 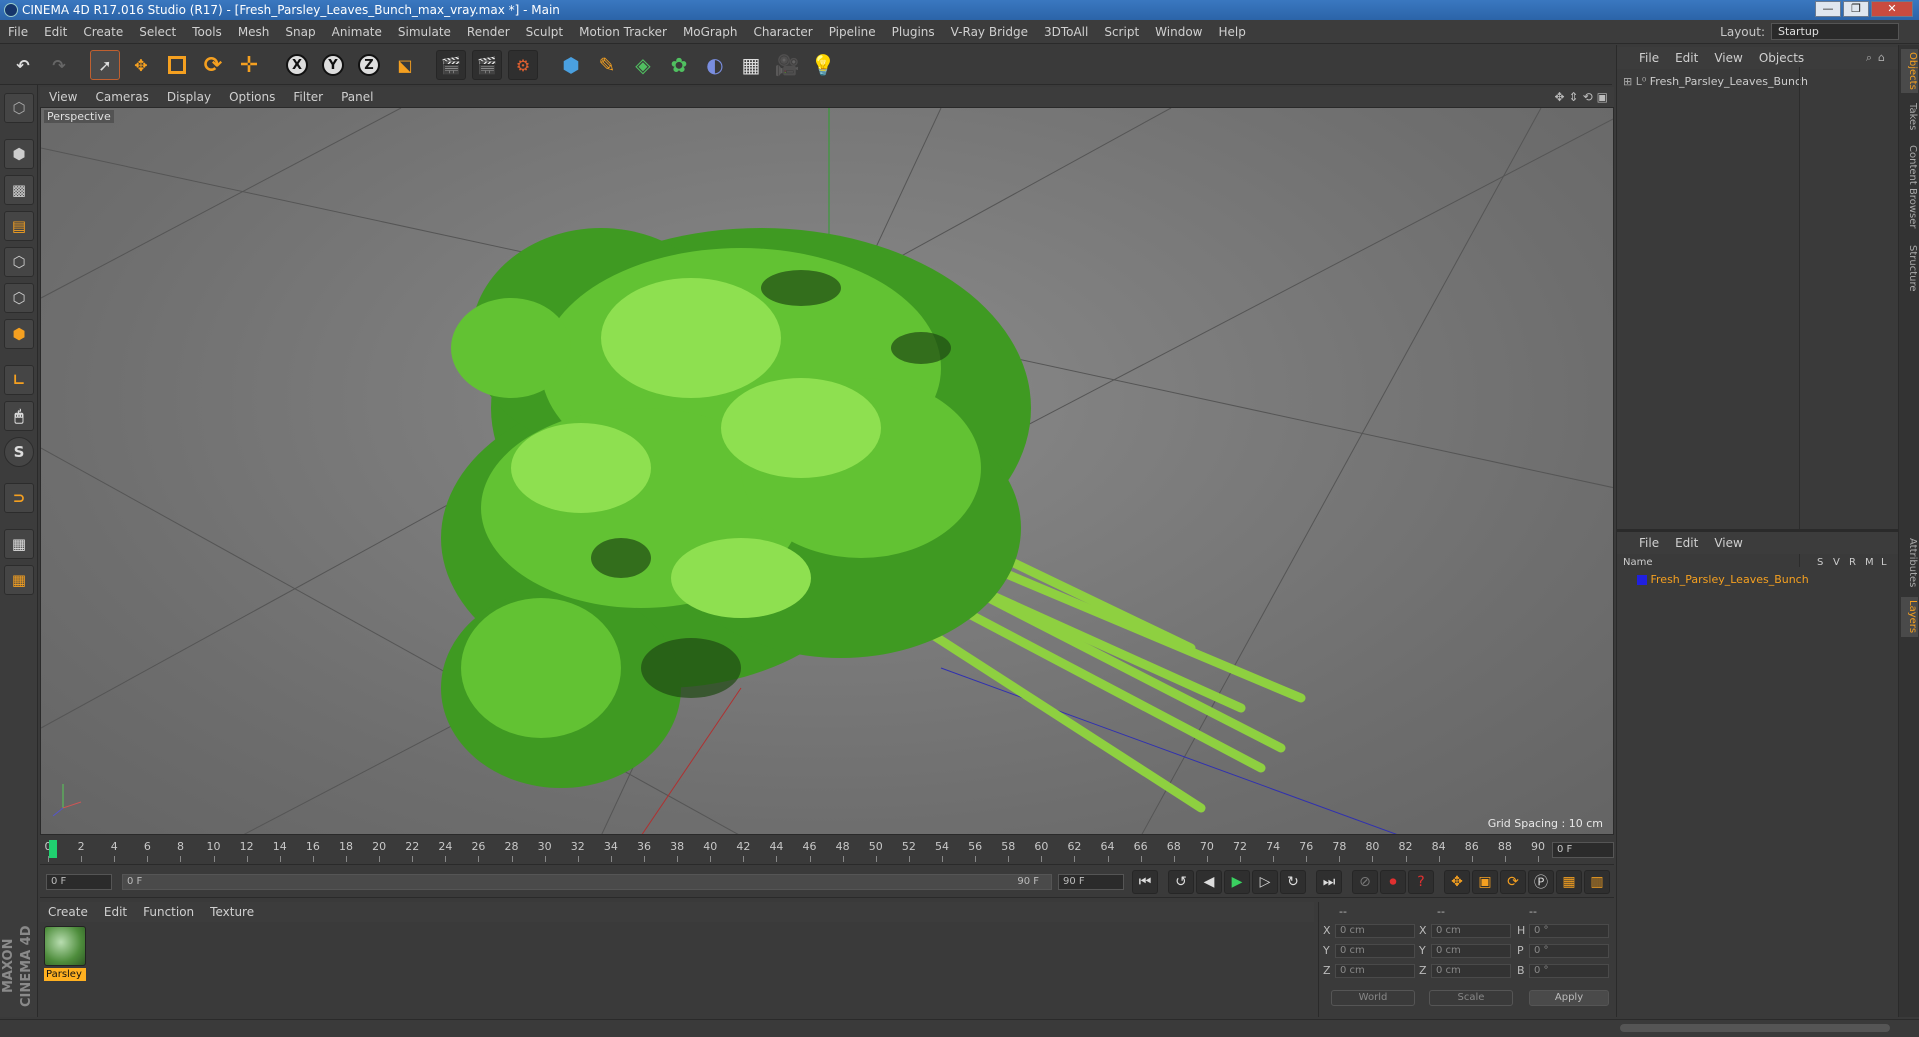 I want to click on menu-help: Help, so click(x=1231, y=32).